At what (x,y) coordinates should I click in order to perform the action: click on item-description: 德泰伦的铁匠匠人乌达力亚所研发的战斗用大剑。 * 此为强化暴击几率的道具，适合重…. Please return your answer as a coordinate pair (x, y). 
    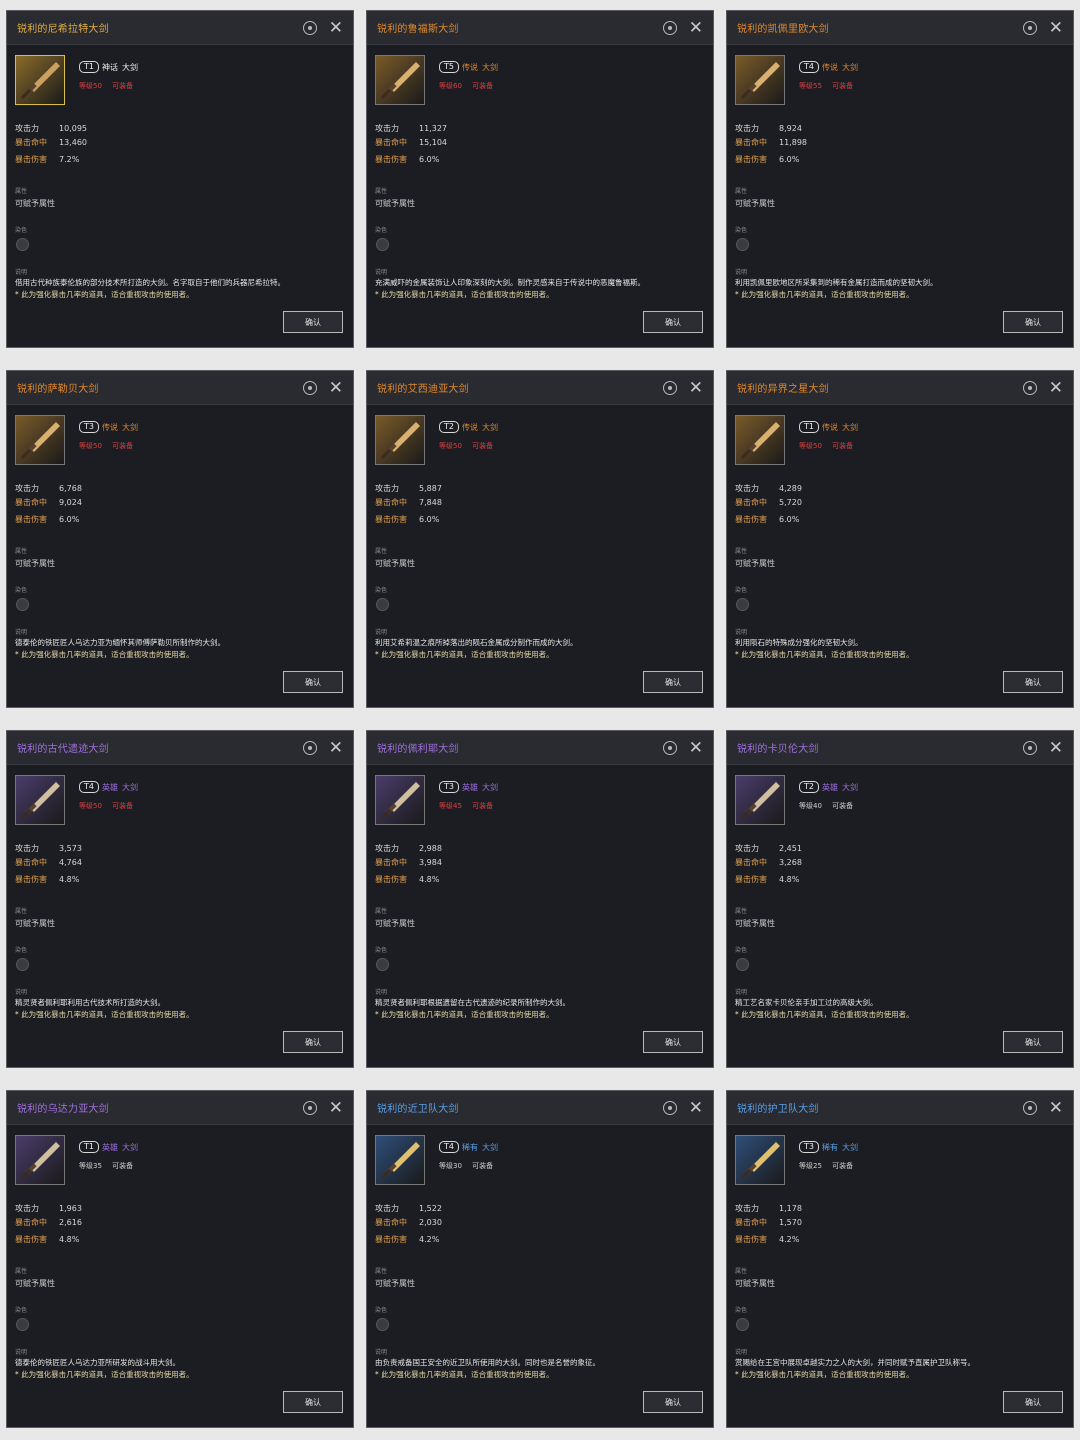
    Looking at the image, I should click on (179, 1369).